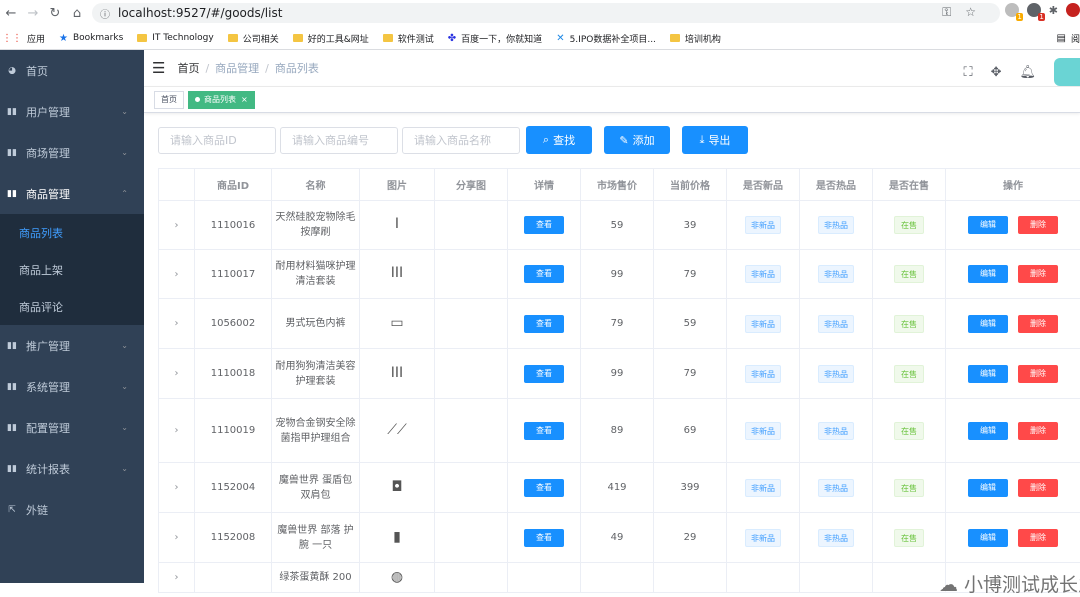 The width and height of the screenshot is (1080, 597). I want to click on goods-image-cell: ⟋⟋, so click(397, 431).